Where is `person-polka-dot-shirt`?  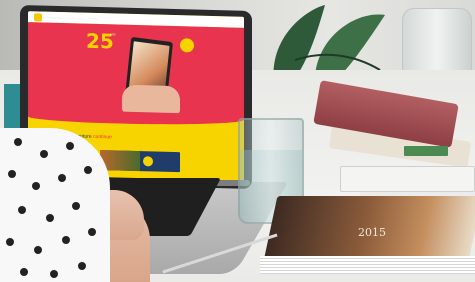 person-polka-dot-shirt is located at coordinates (55, 205).